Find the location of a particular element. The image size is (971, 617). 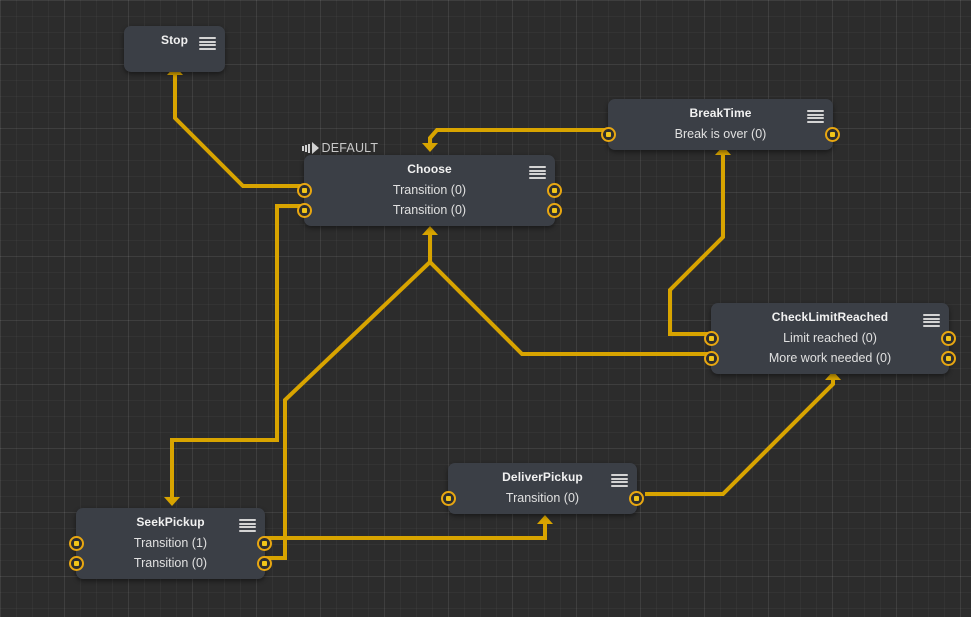

default-entry-label: DEFAULT is located at coordinates (350, 148).